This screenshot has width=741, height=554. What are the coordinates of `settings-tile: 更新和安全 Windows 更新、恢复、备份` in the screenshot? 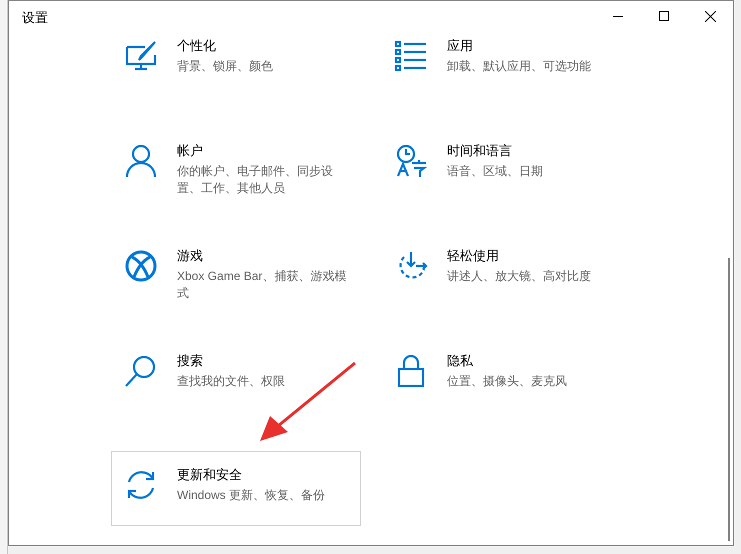 It's located at (236, 488).